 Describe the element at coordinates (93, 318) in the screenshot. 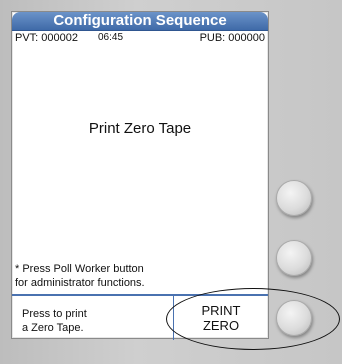

I see `instruction-cell: Press to print a Zero Tape.` at that location.